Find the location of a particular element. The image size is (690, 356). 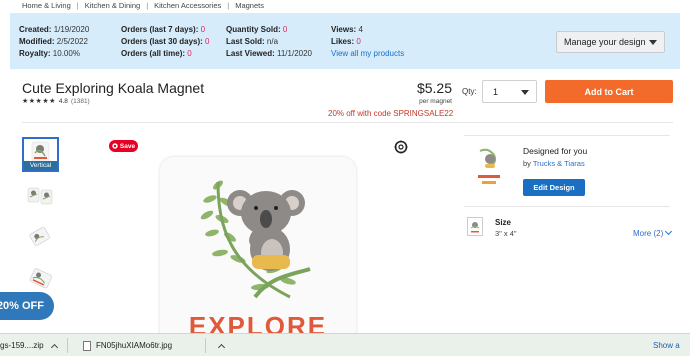

more-sizes-label: More (2) is located at coordinates (648, 233).